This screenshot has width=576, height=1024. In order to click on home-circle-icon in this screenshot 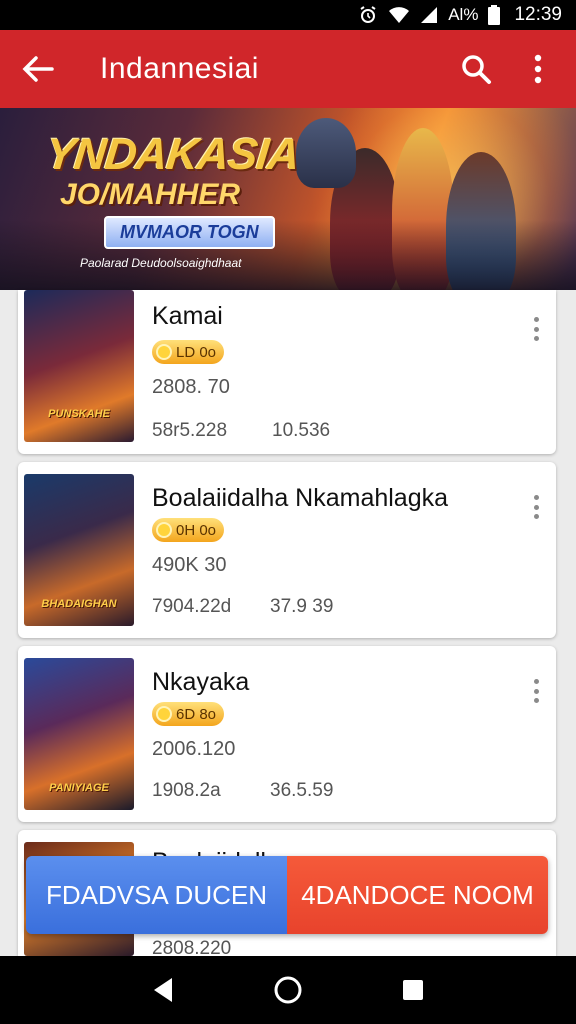, I will do `click(288, 990)`.